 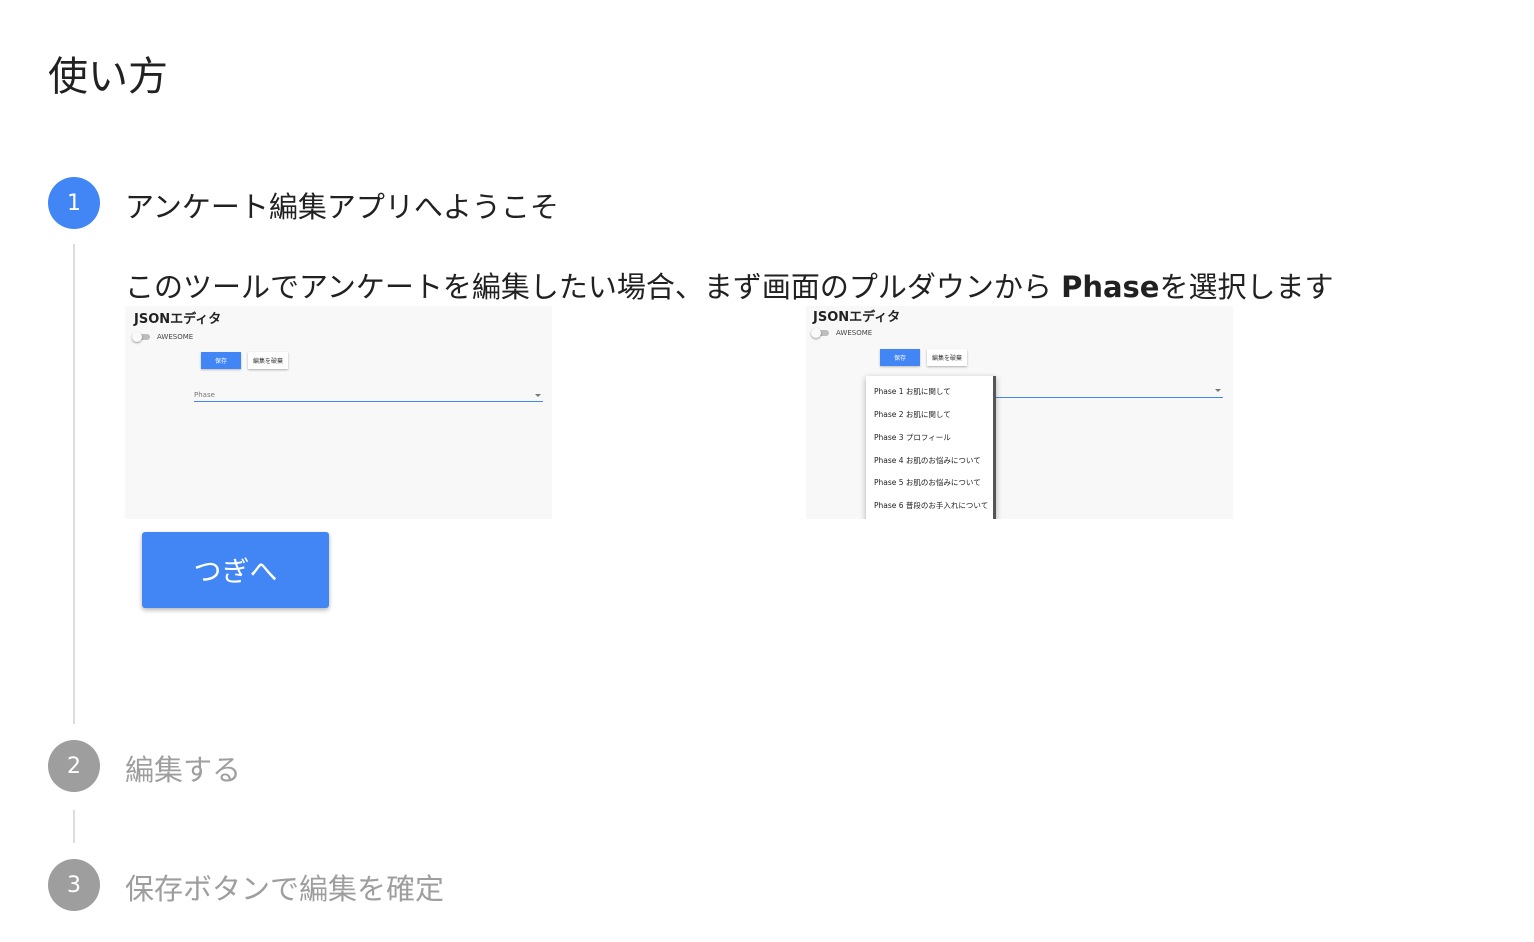 What do you see at coordinates (593, 287) in the screenshot?
I see `description-text: このツールでアンケートを編集したい場合、まず画面のプルダウンから` at bounding box center [593, 287].